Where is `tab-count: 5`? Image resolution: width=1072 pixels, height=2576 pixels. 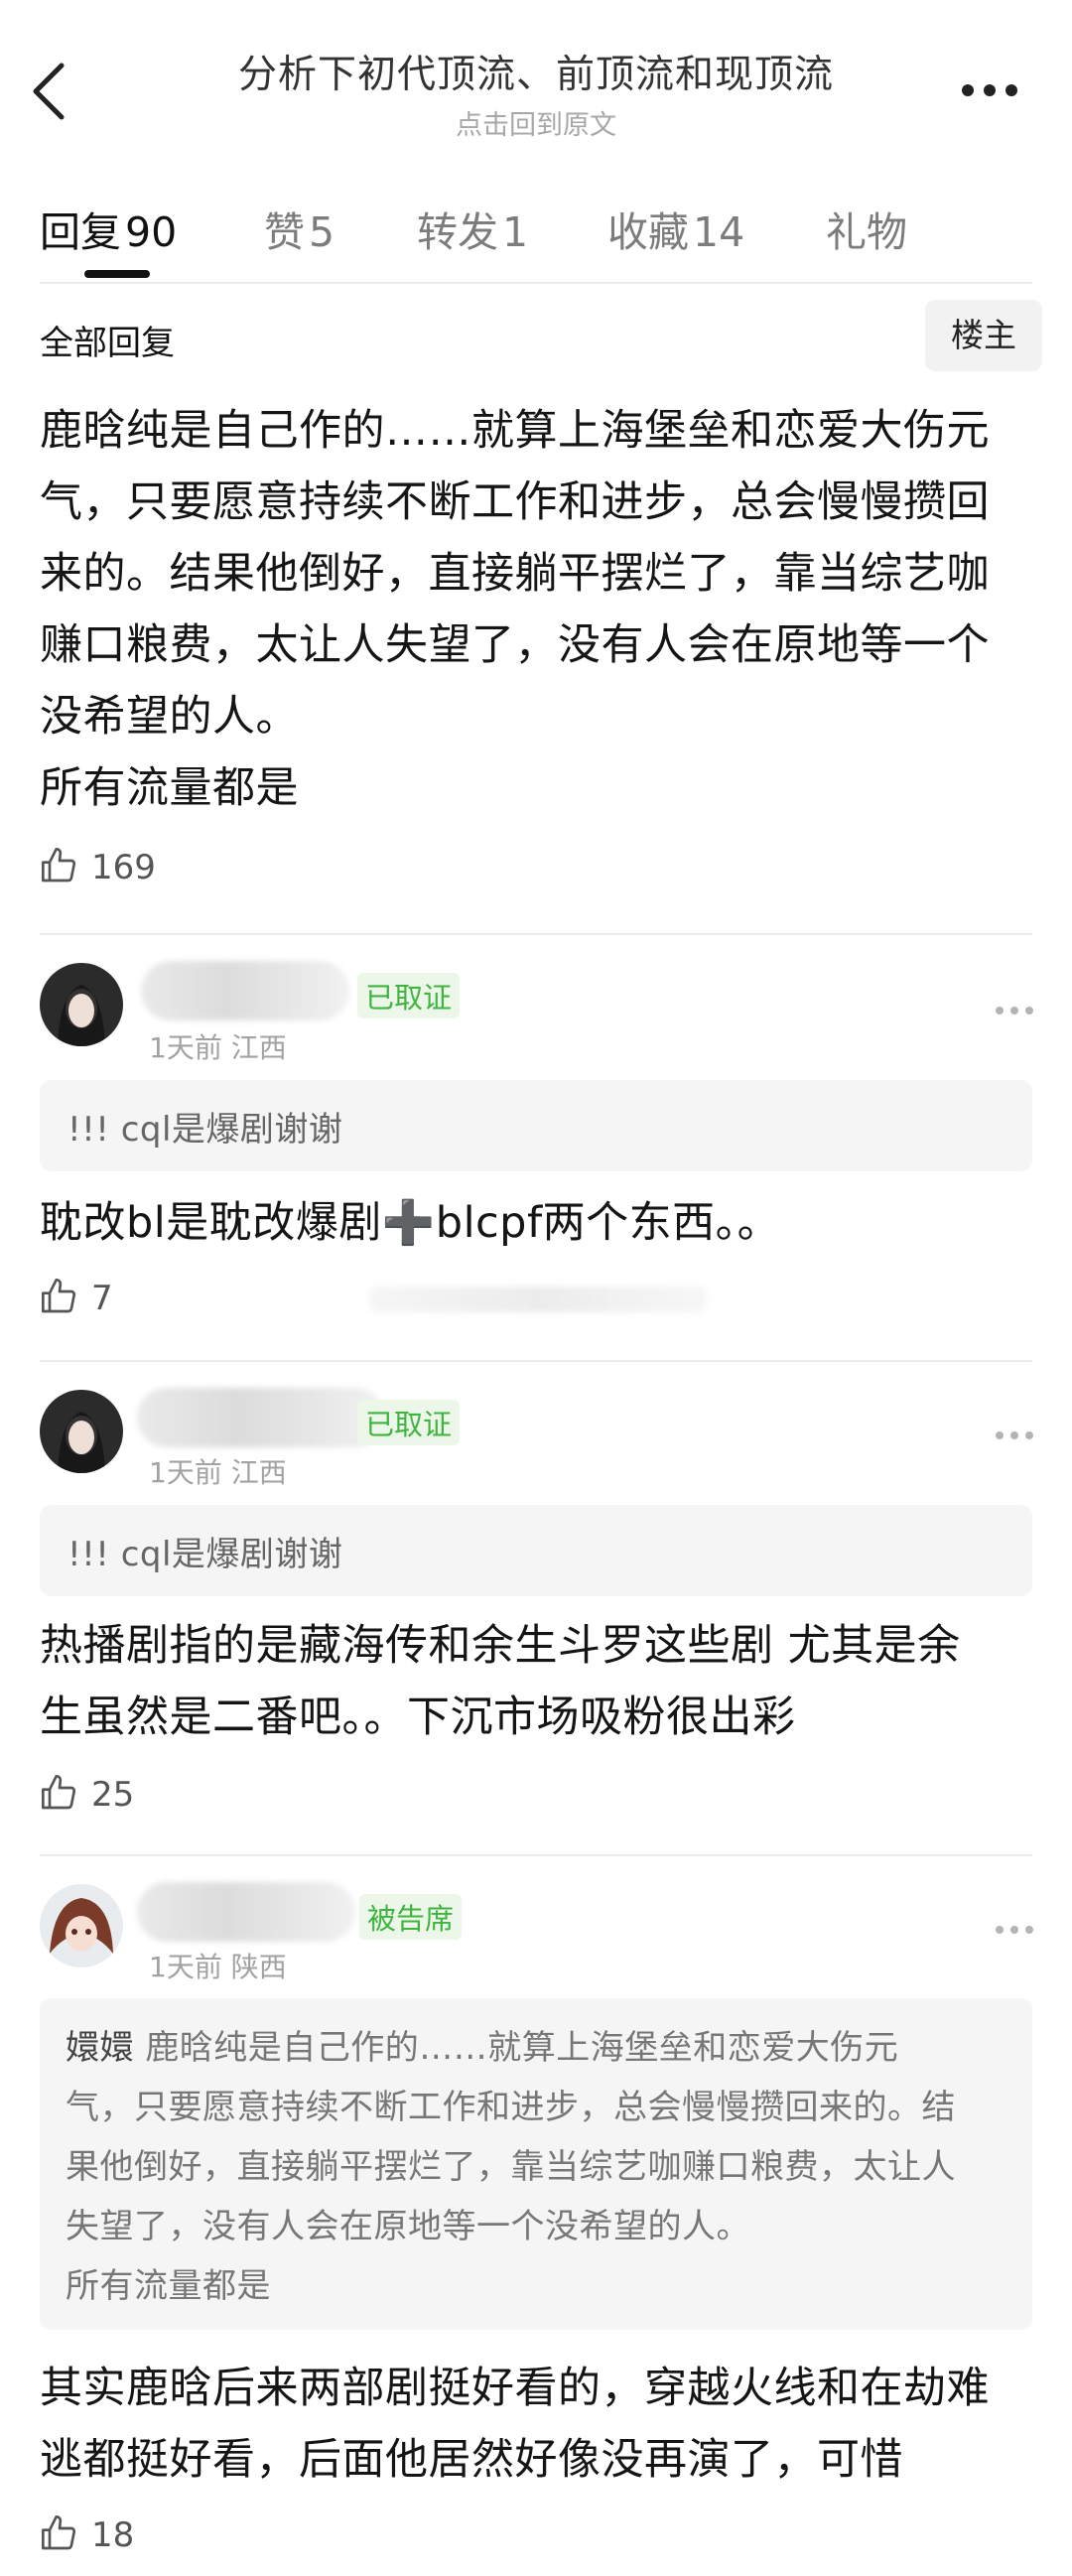 tab-count: 5 is located at coordinates (322, 232).